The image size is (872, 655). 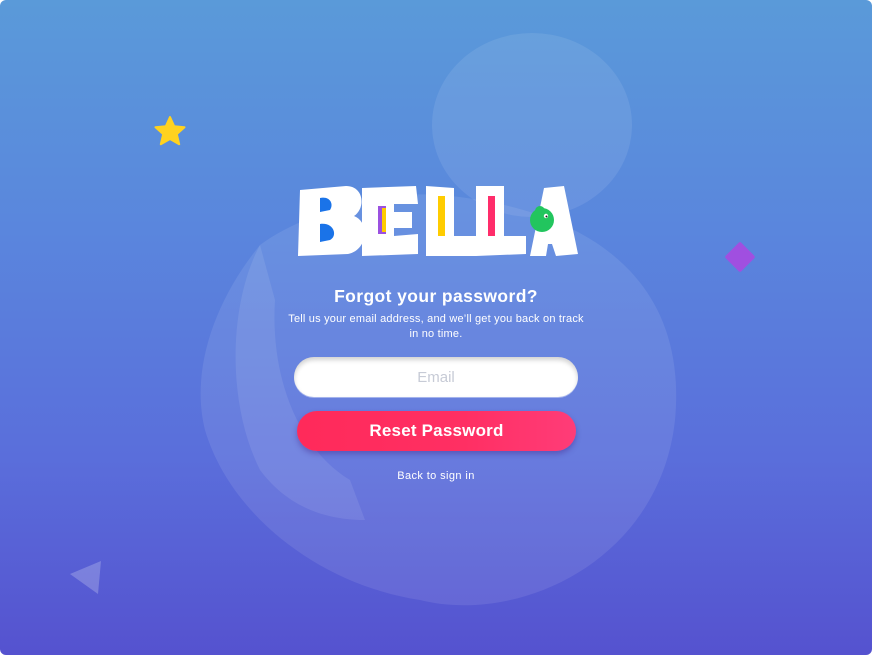 What do you see at coordinates (501, 221) in the screenshot?
I see `logo-letter-l2` at bounding box center [501, 221].